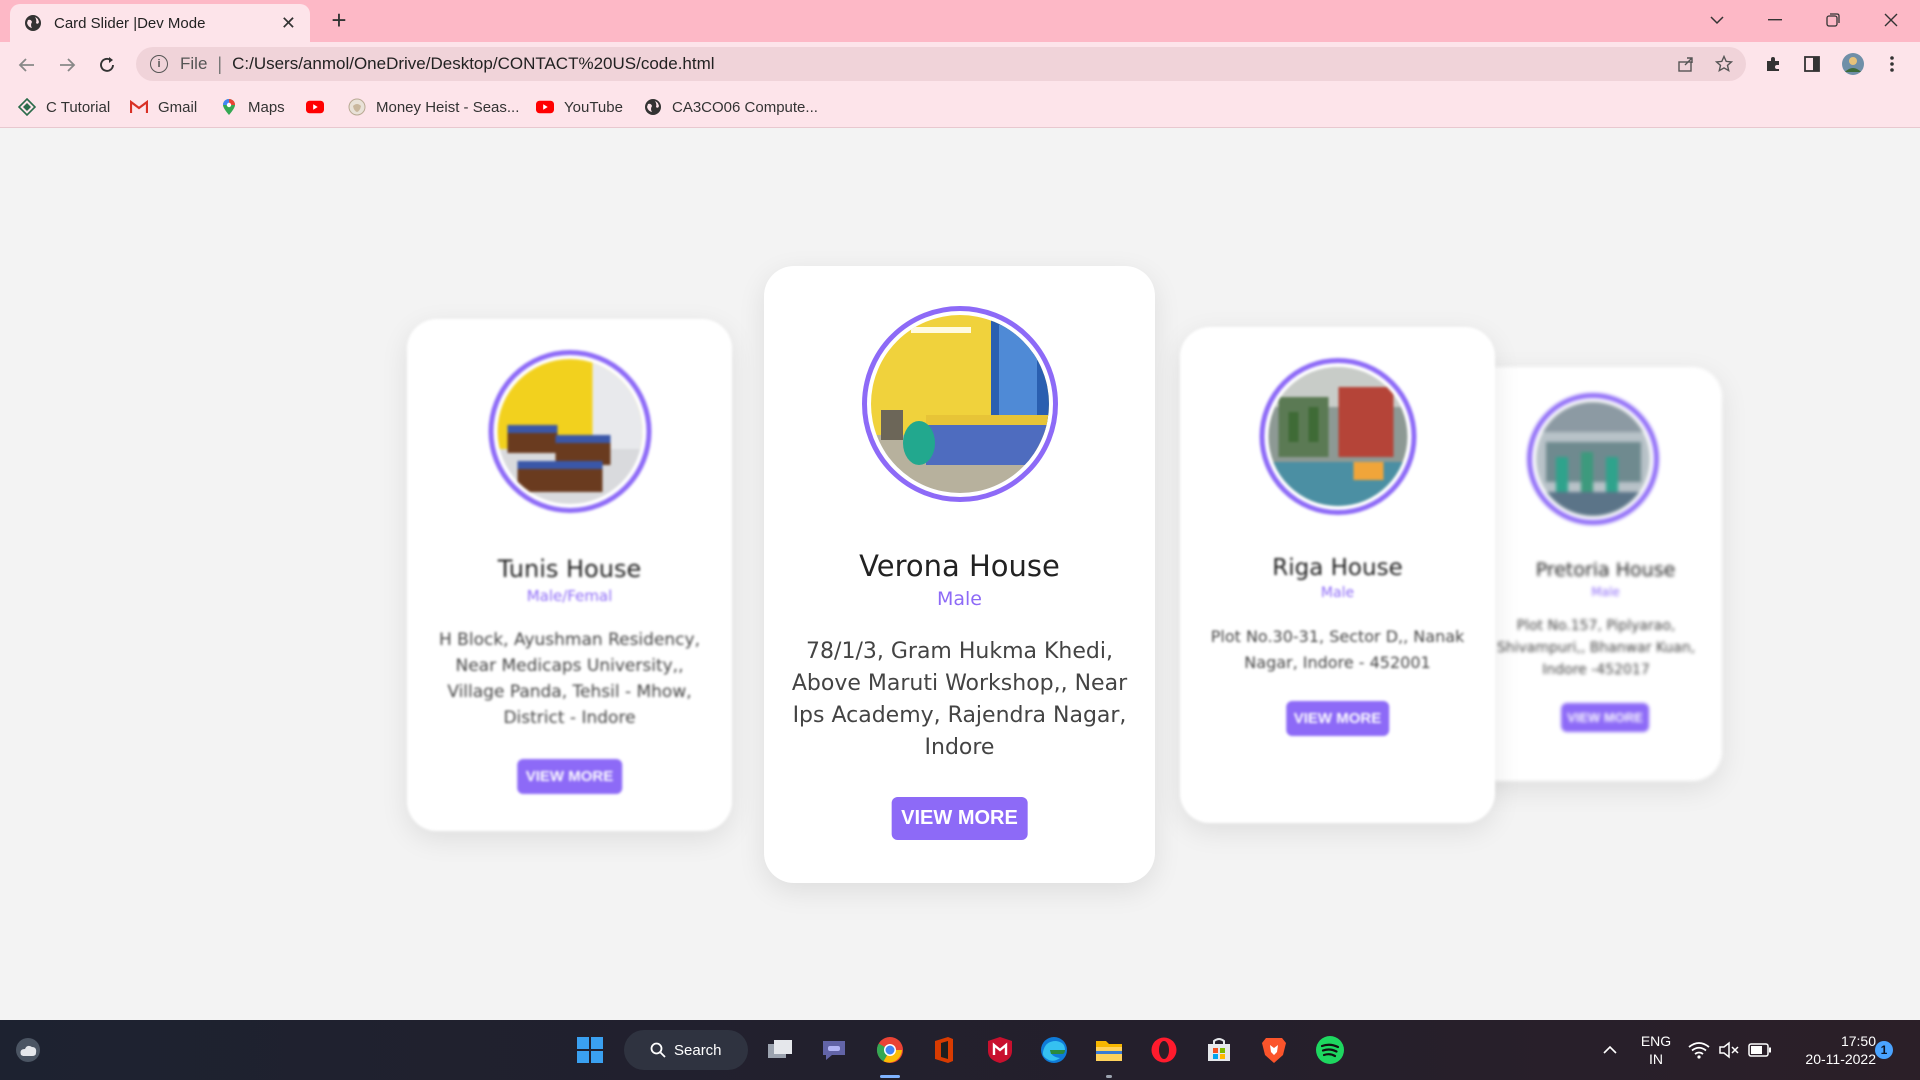 This screenshot has height=1080, width=1920. What do you see at coordinates (1686, 64) in the screenshot?
I see `share-icon` at bounding box center [1686, 64].